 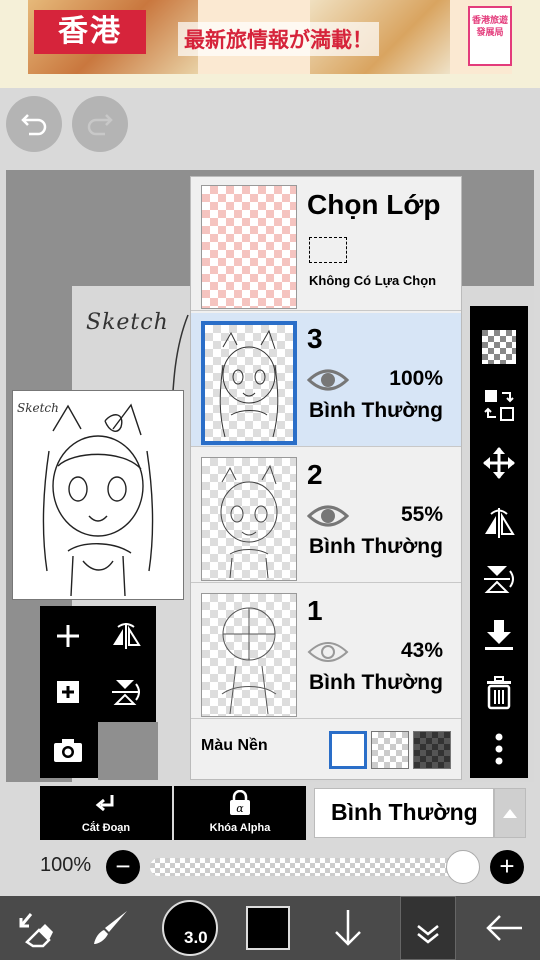 I want to click on ad-logo: 香港旅遊發展局, so click(x=490, y=36).